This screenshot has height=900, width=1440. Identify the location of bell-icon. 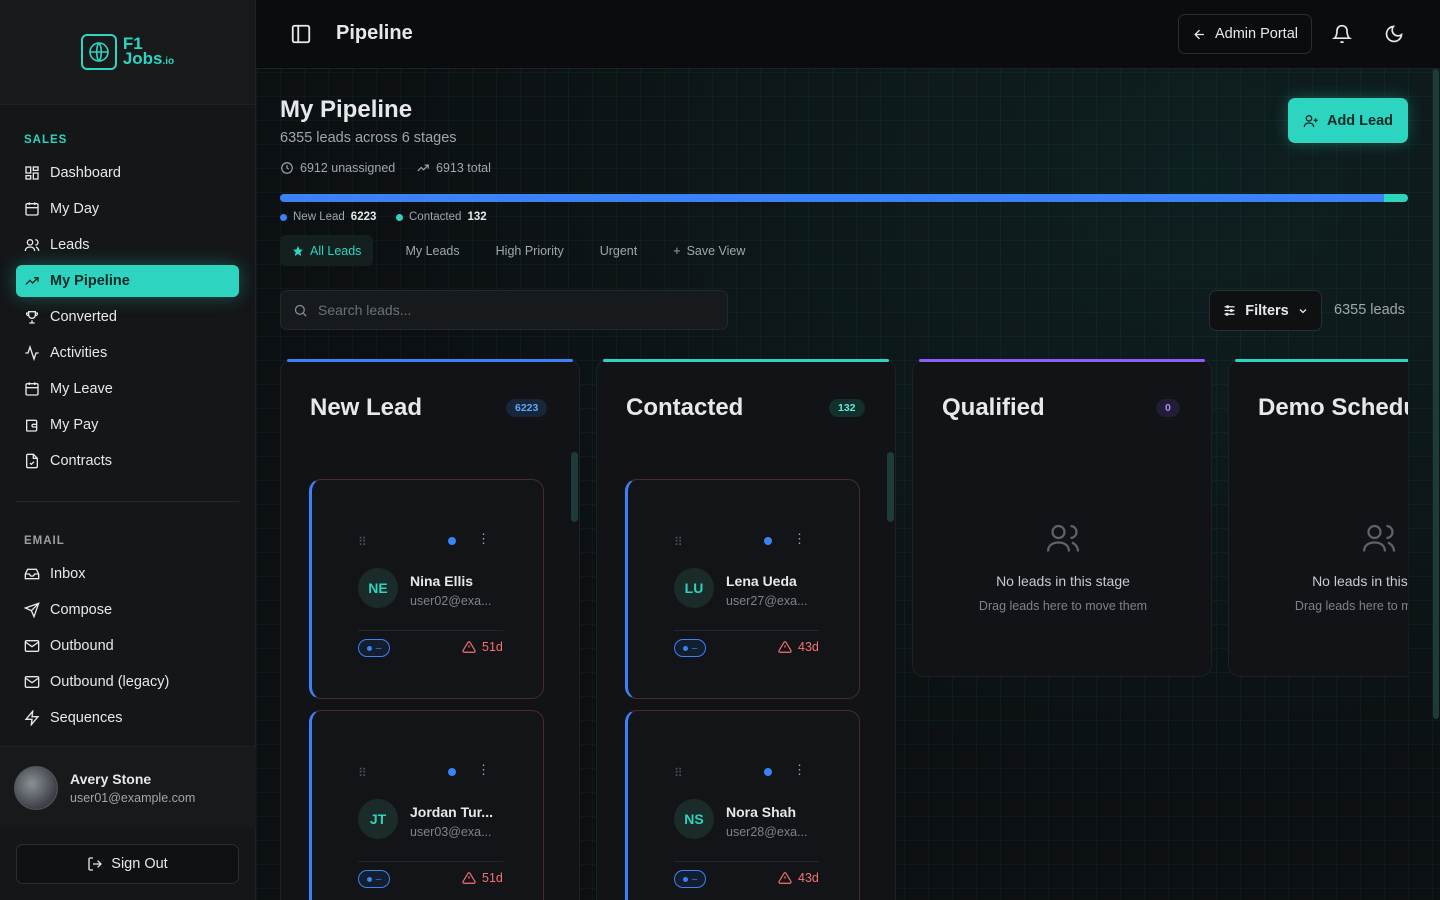
(1342, 34).